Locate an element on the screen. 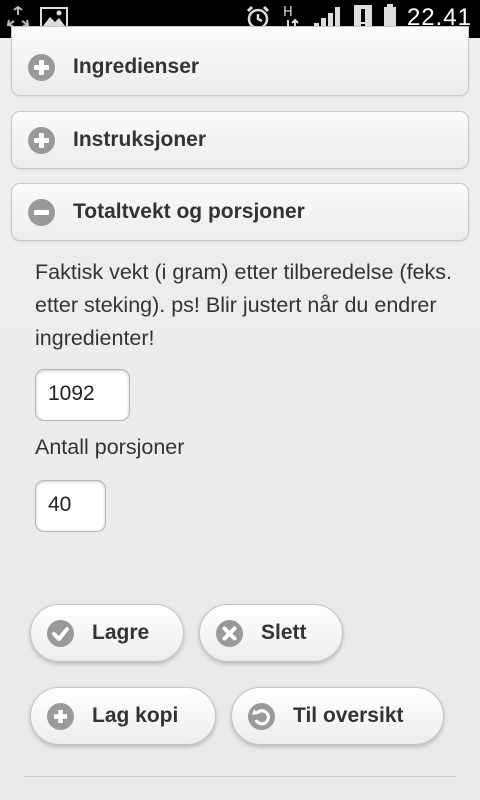 This screenshot has height=800, width=480. portions-input: 40 is located at coordinates (70, 506).